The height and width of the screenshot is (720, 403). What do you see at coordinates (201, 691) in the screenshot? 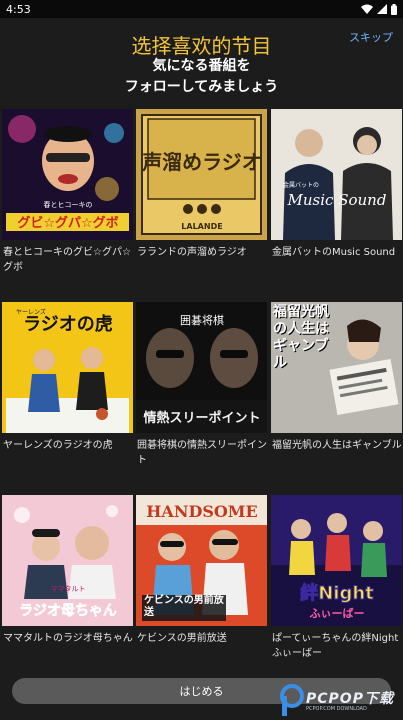
I see `start-button-label: はじめる` at bounding box center [201, 691].